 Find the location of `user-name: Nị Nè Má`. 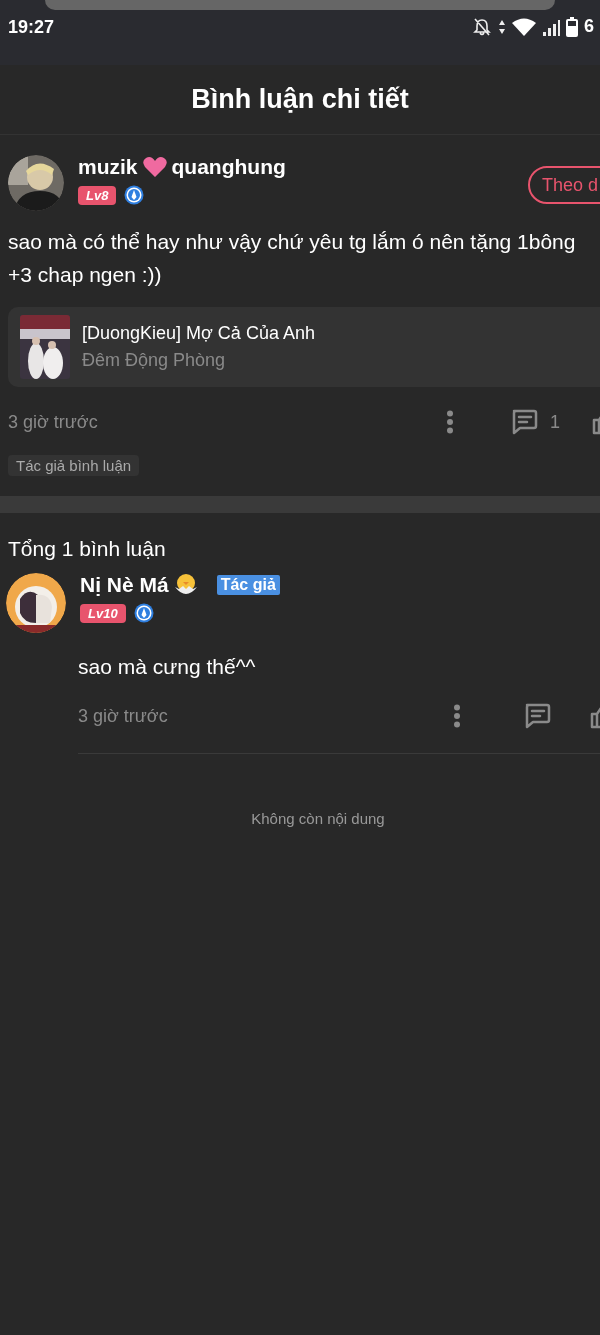

user-name: Nị Nè Má is located at coordinates (124, 585).